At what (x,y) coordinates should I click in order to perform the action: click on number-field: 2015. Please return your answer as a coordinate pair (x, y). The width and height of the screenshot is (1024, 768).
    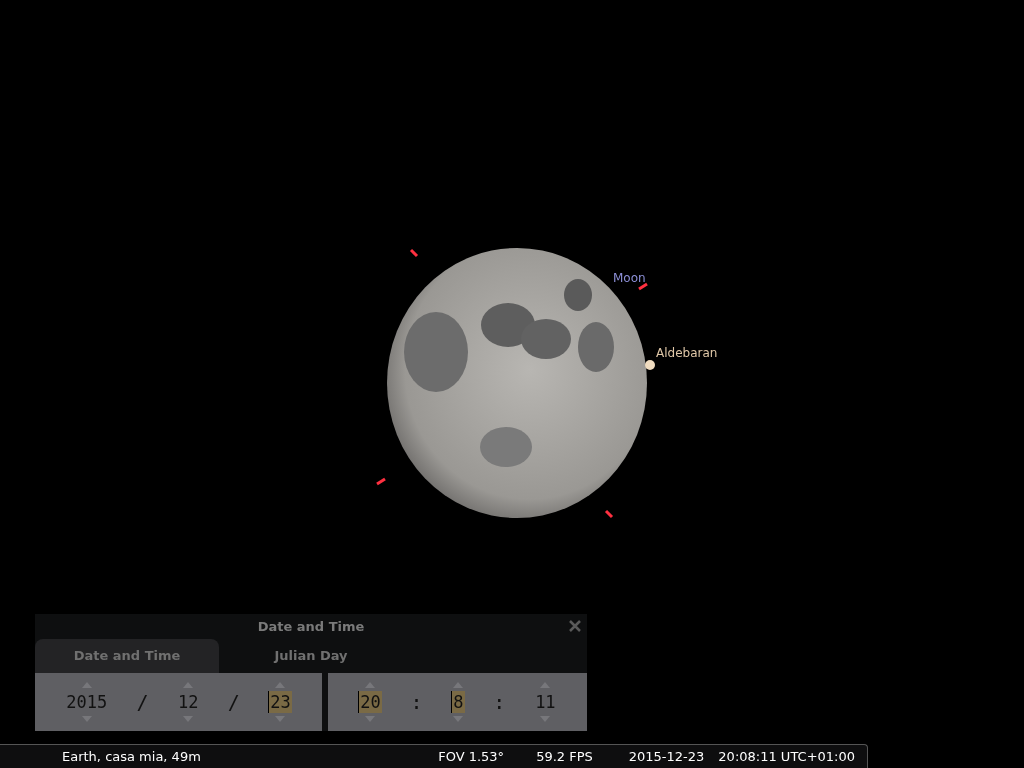
    Looking at the image, I should click on (87, 702).